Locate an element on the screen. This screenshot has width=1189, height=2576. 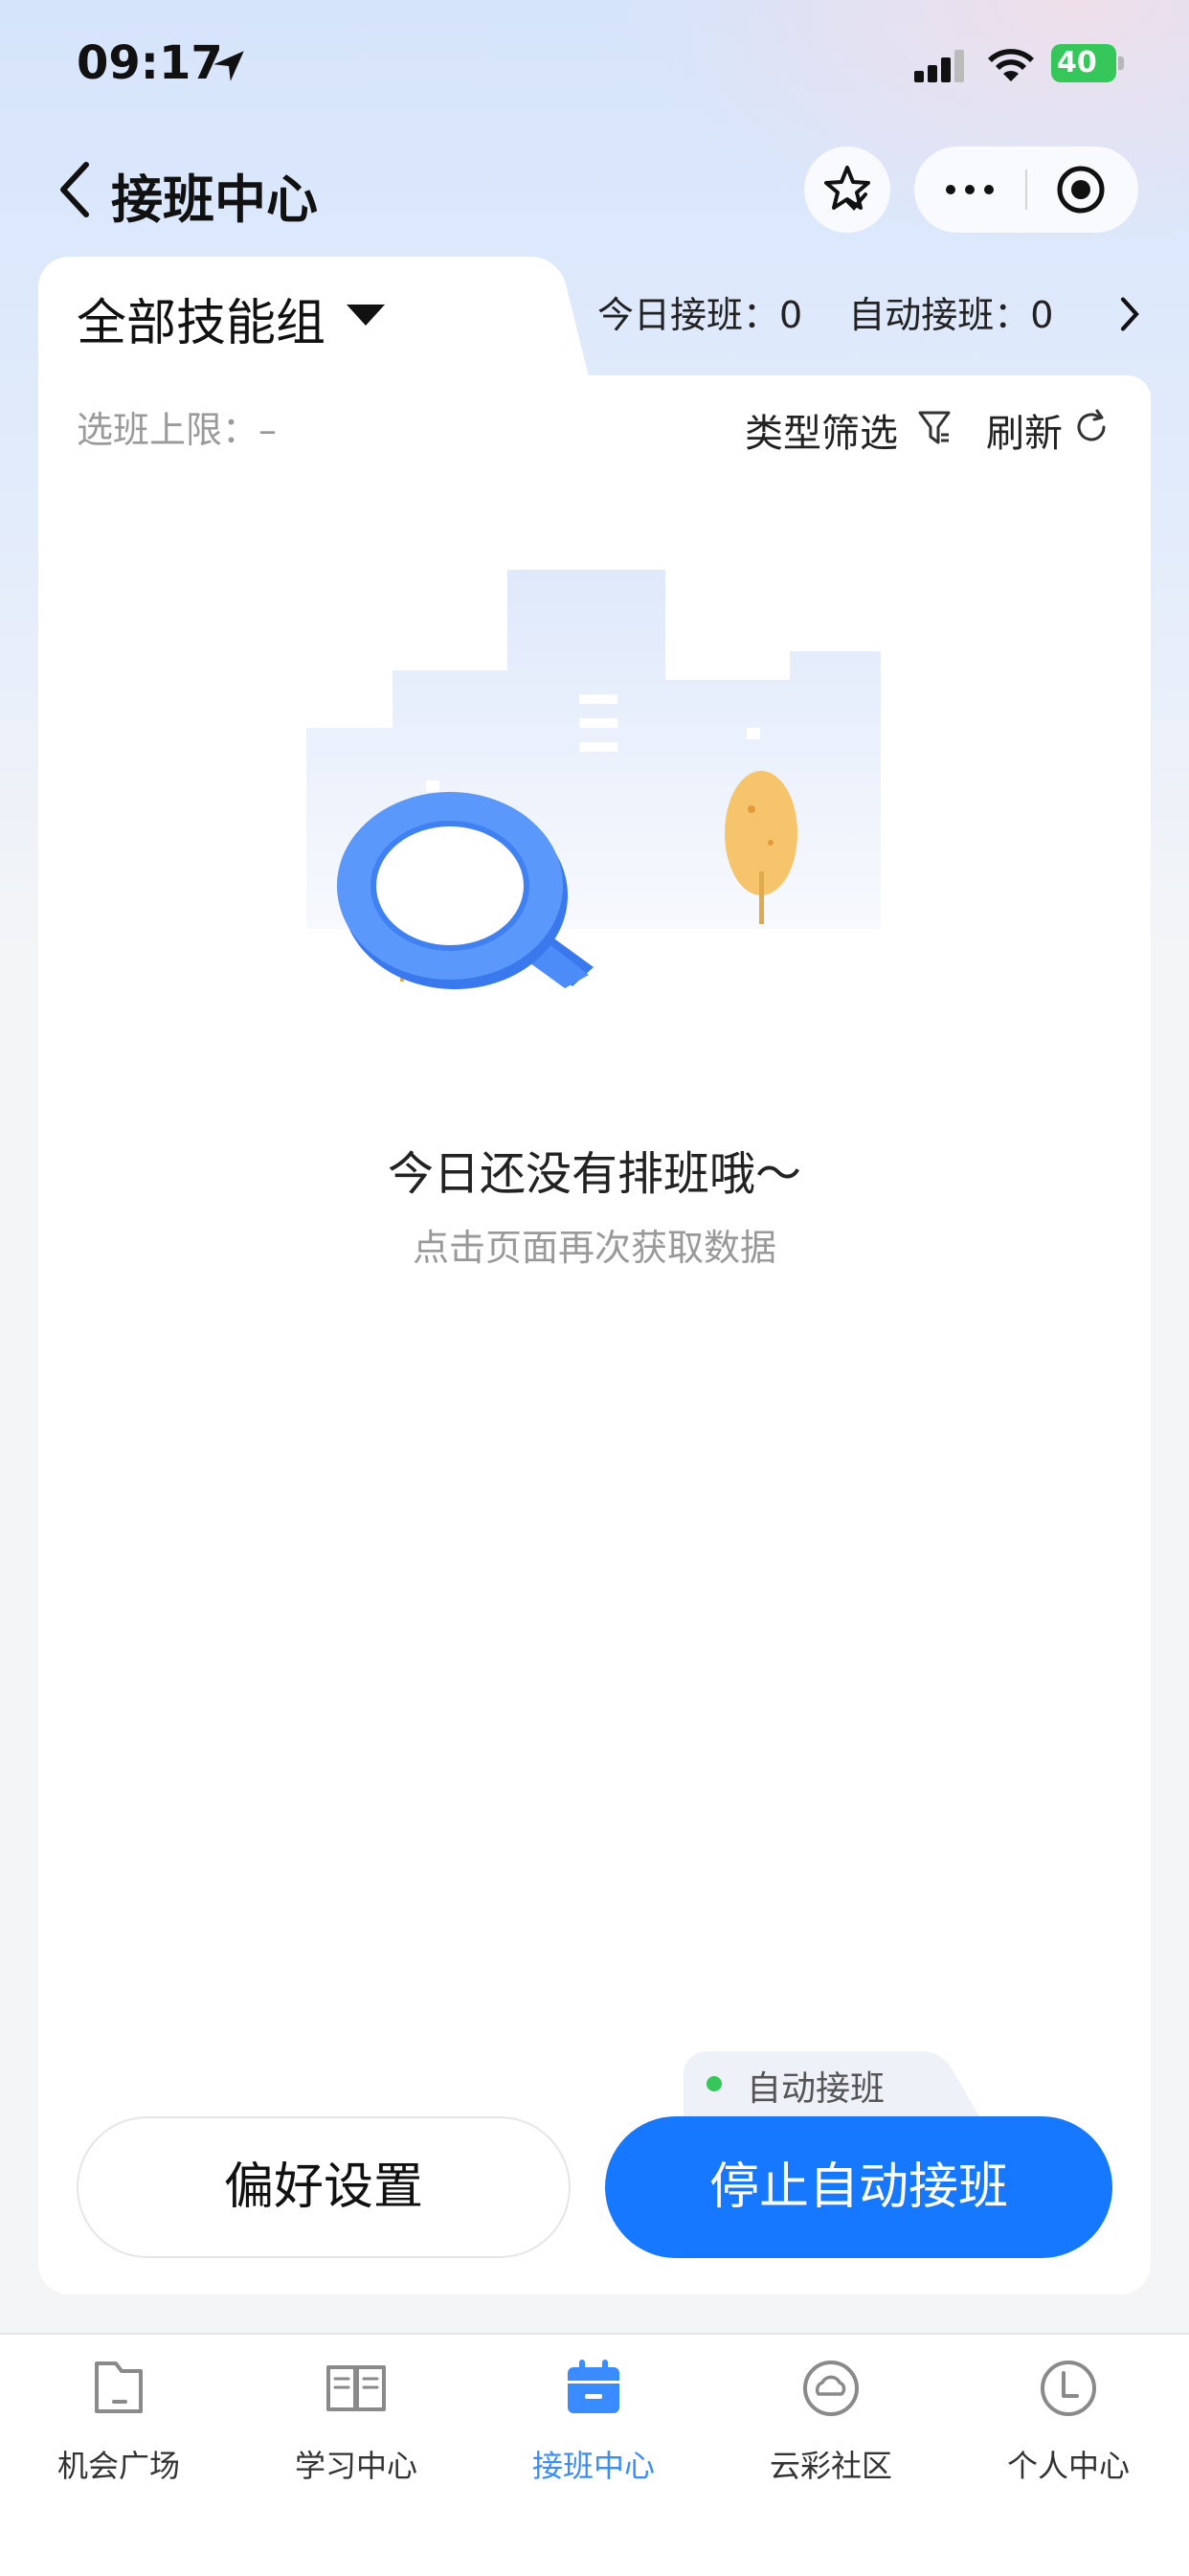
filter-icon is located at coordinates (934, 428).